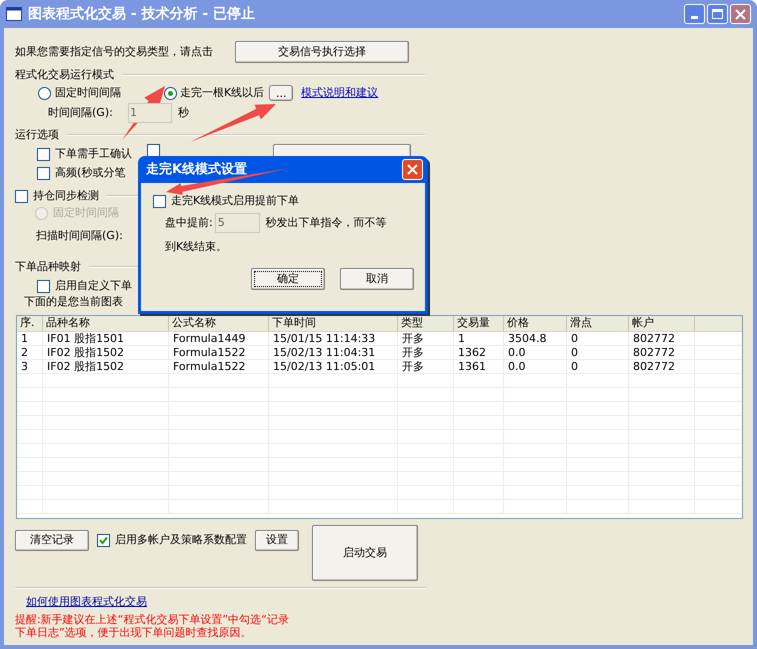 The image size is (757, 649). I want to click on table-cell: 15/02/13 11:04:31, so click(333, 352).